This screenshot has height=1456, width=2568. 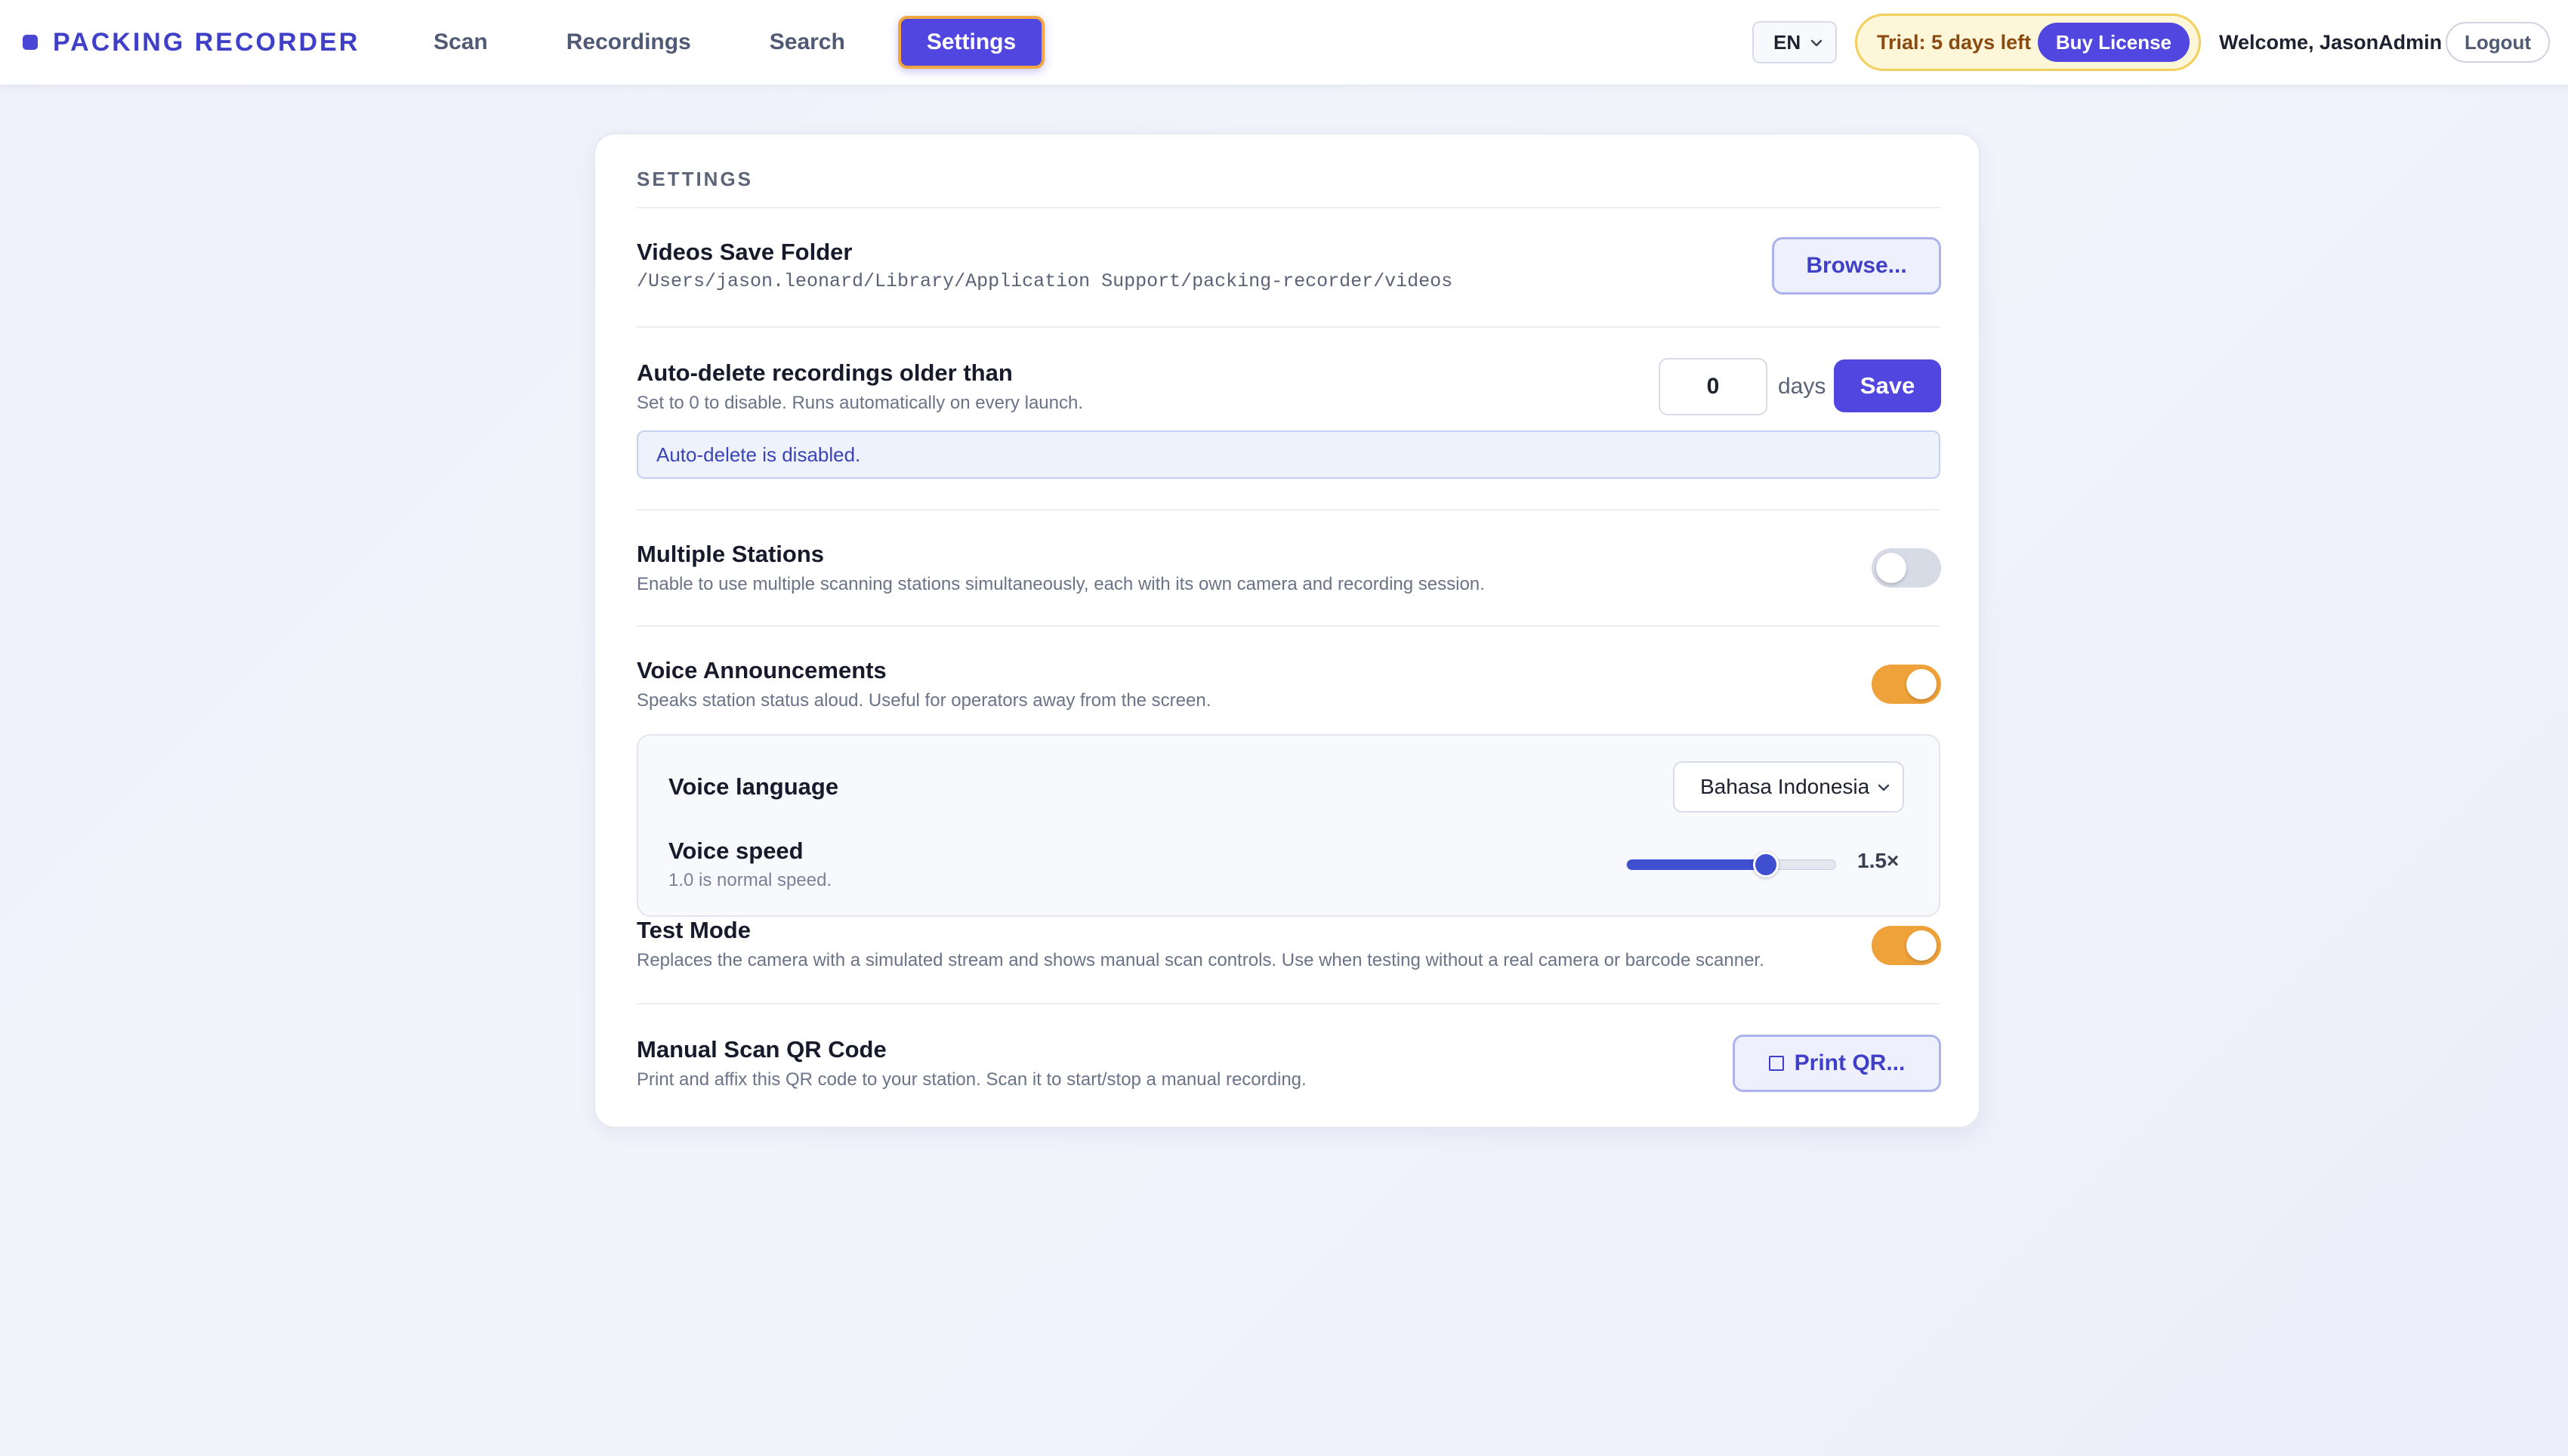 I want to click on voice-language-label: Voice language, so click(x=753, y=786).